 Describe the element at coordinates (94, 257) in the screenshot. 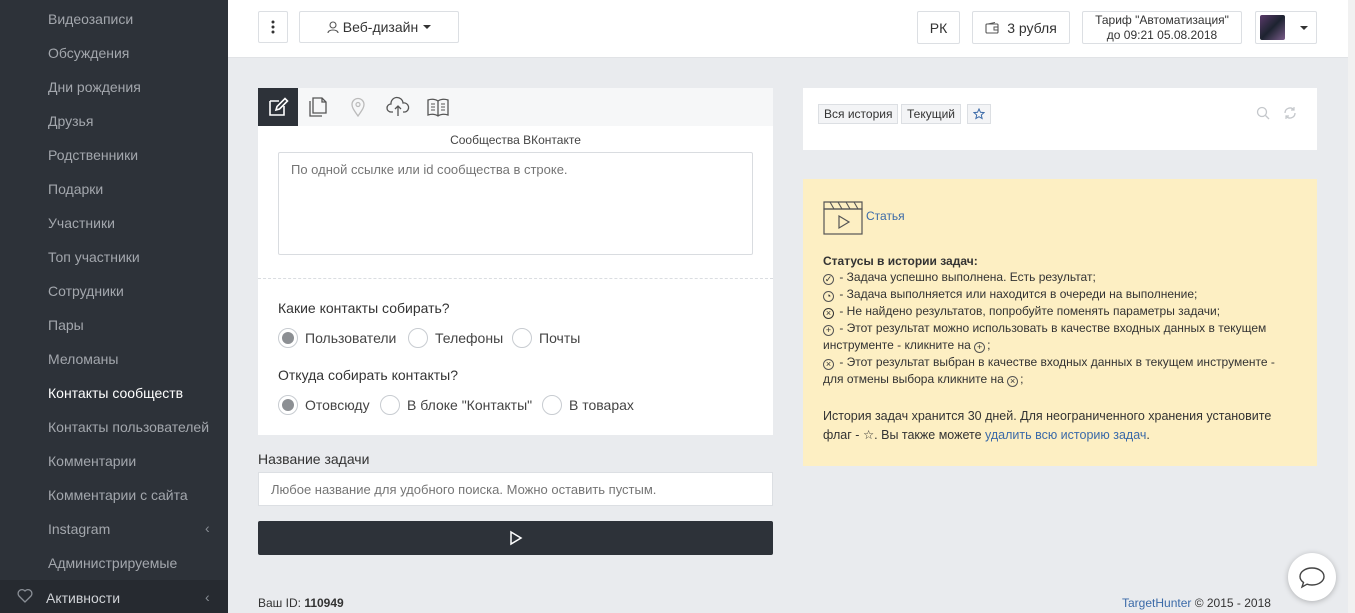

I see `sidebar-item-top-members: Топ участники` at that location.